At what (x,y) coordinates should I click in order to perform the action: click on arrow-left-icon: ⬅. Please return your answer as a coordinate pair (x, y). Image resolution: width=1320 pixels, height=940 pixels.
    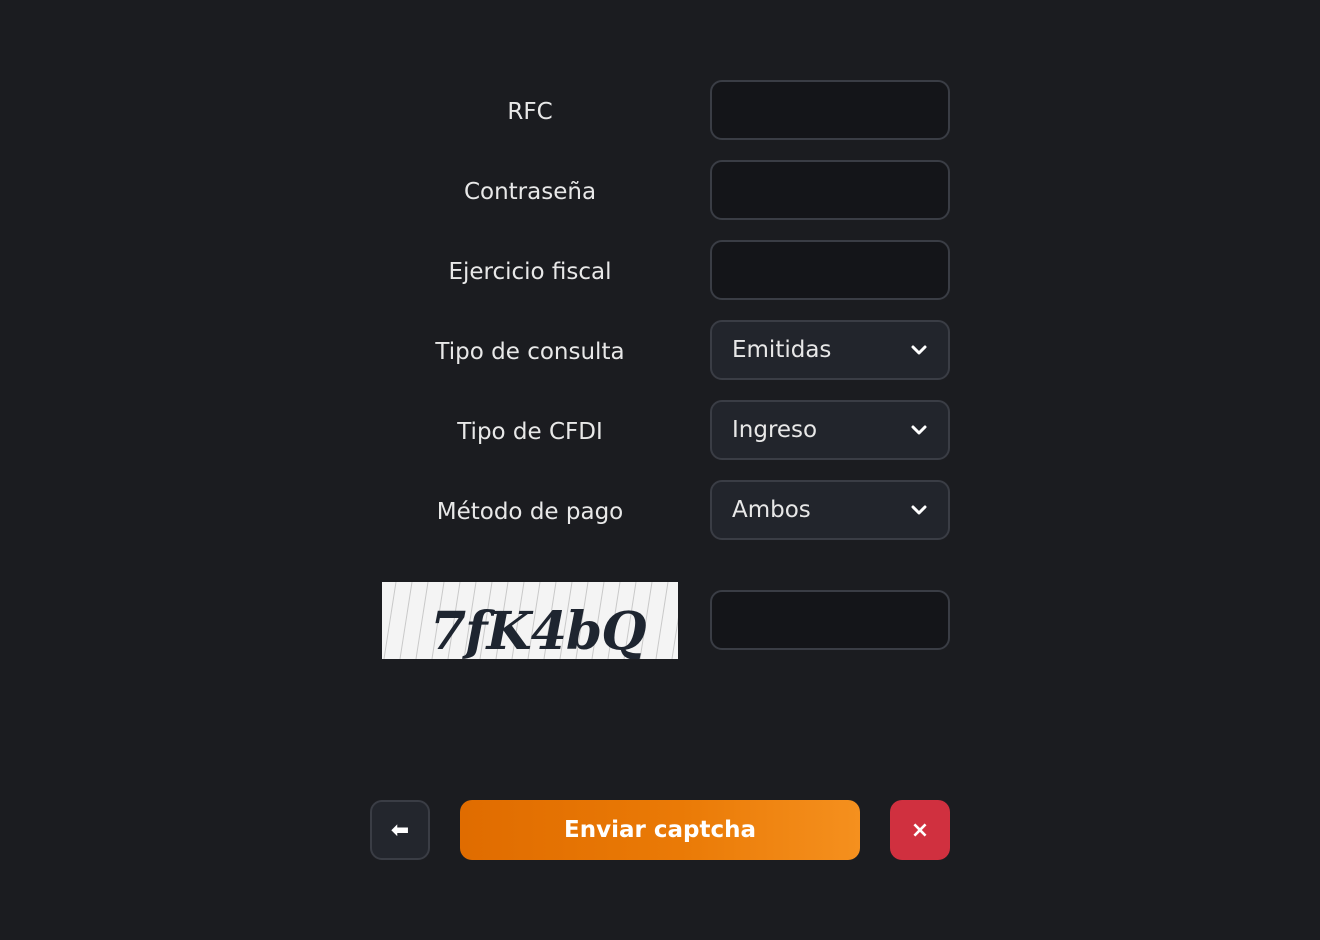
    Looking at the image, I should click on (400, 830).